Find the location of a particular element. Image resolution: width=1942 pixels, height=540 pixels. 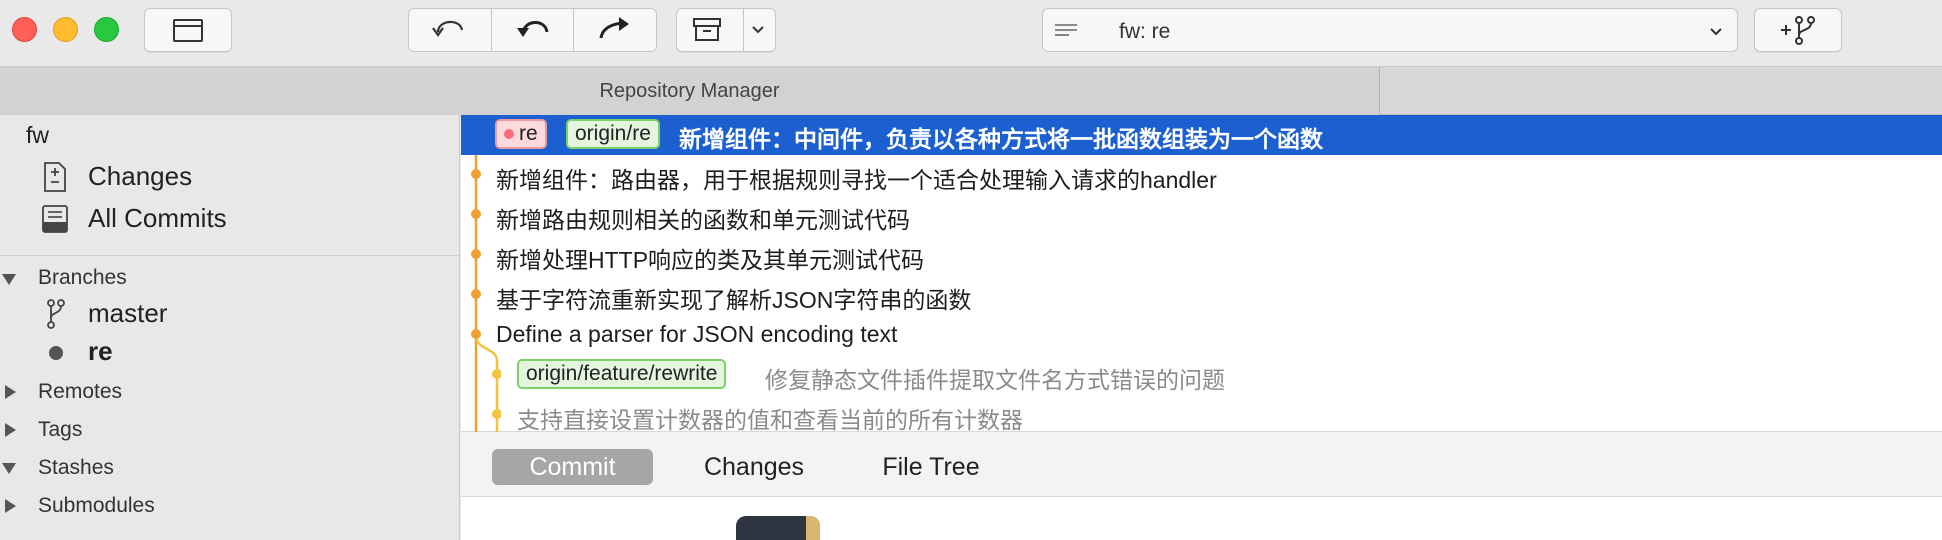

branch-dot-icon is located at coordinates (509, 134).